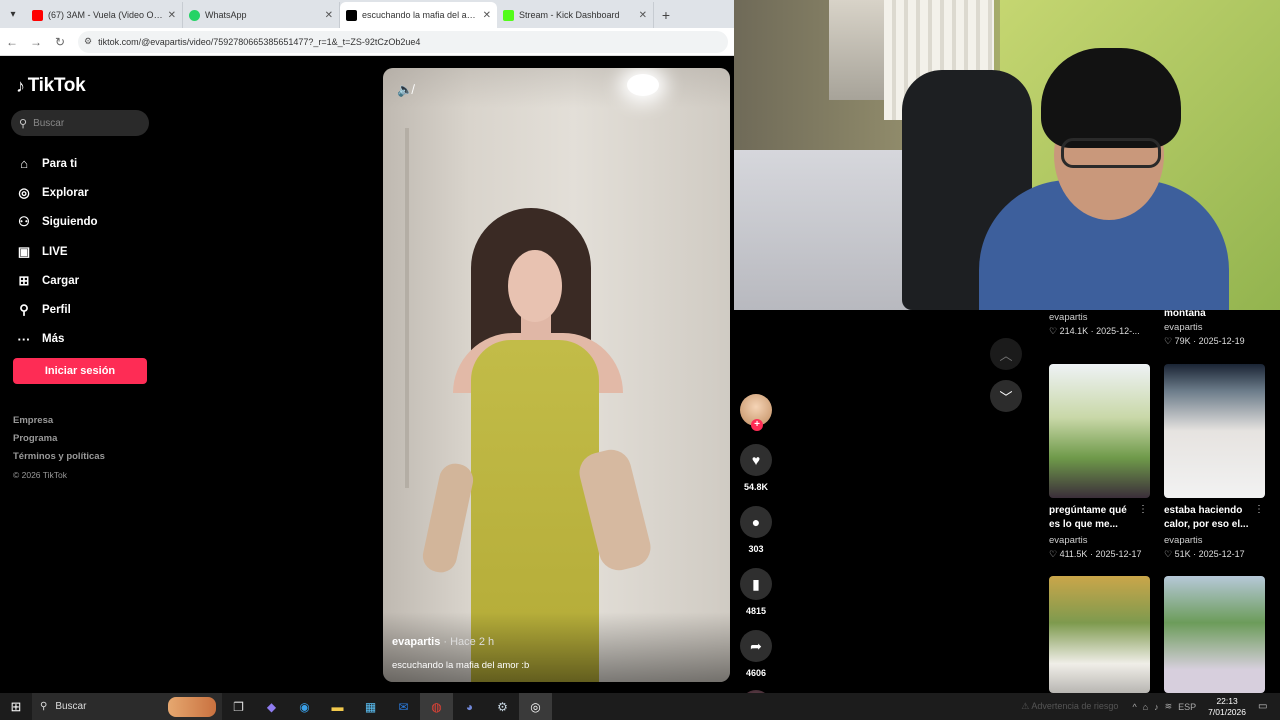  Describe the element at coordinates (569, 15) in the screenshot. I see `tab-title: Stream - Kick Dashboard` at that location.